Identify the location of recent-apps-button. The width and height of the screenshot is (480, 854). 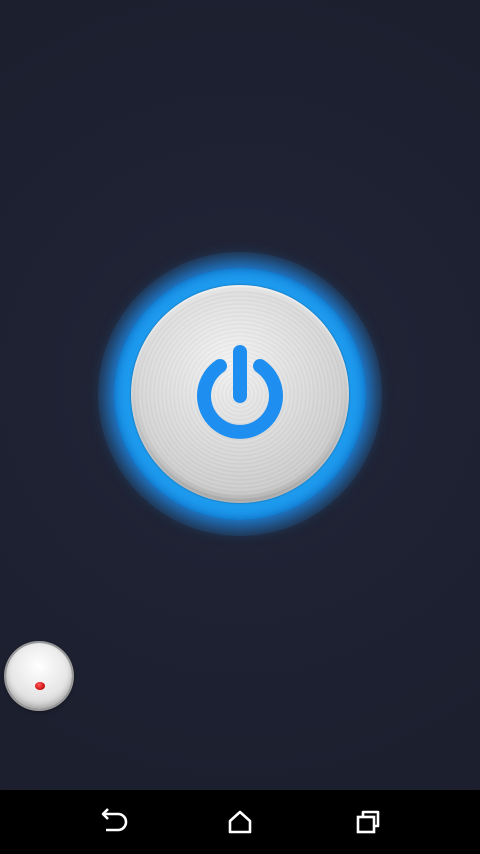
(368, 822).